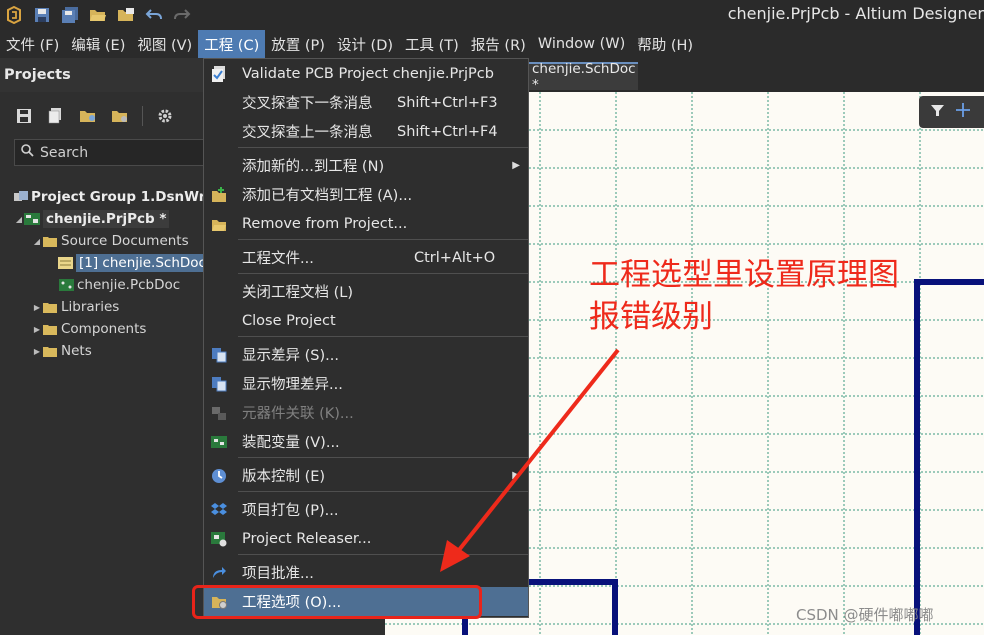  What do you see at coordinates (337, 602) in the screenshot?
I see `annotation-highlight-box` at bounding box center [337, 602].